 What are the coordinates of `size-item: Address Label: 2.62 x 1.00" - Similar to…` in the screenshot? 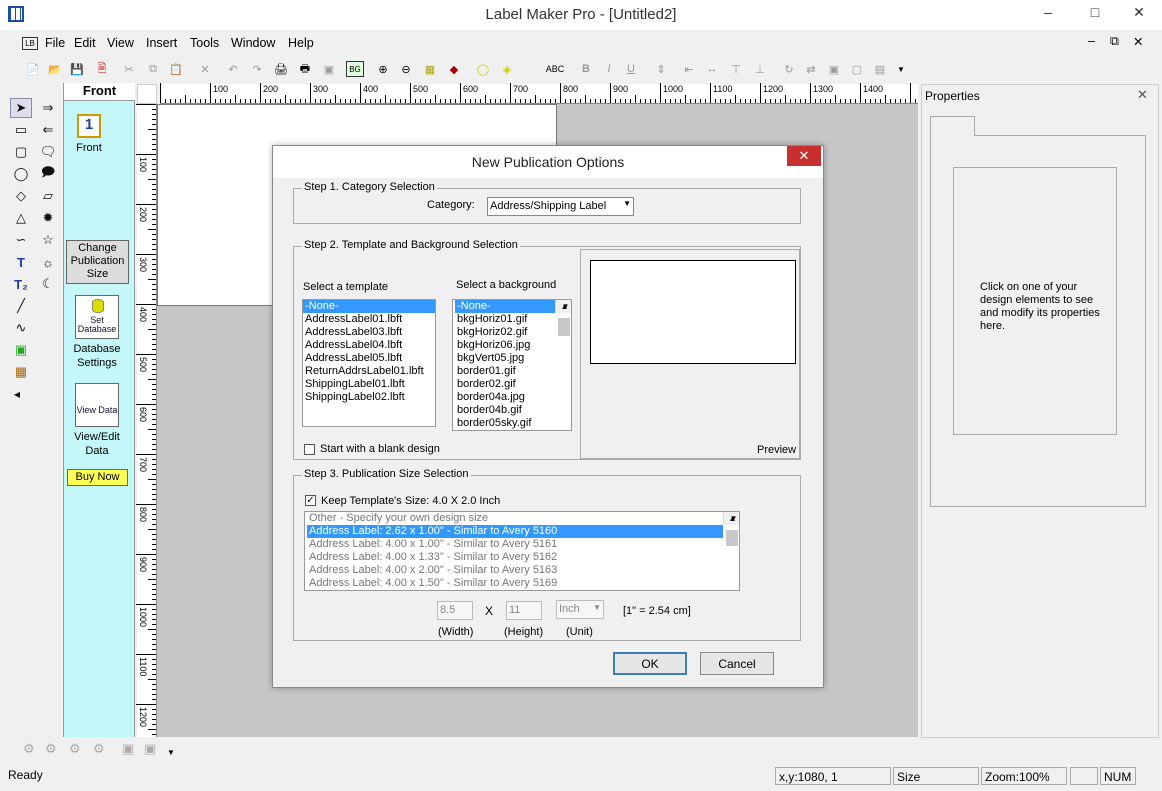 It's located at (515, 531).